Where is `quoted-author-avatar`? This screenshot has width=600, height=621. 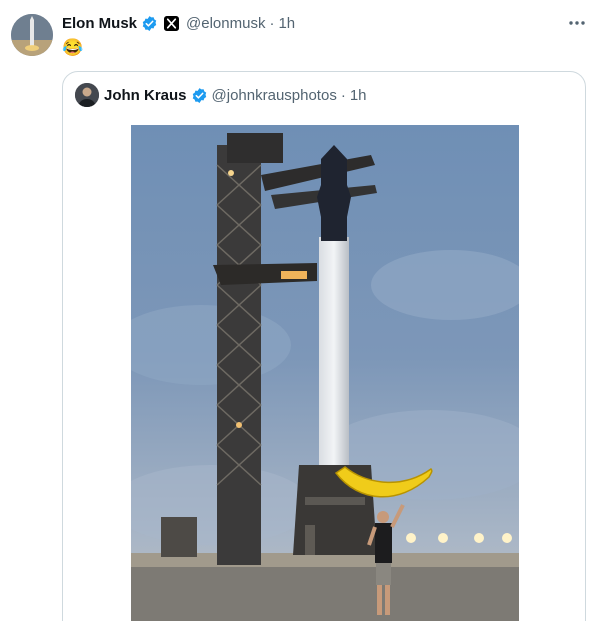
quoted-author-avatar is located at coordinates (87, 95).